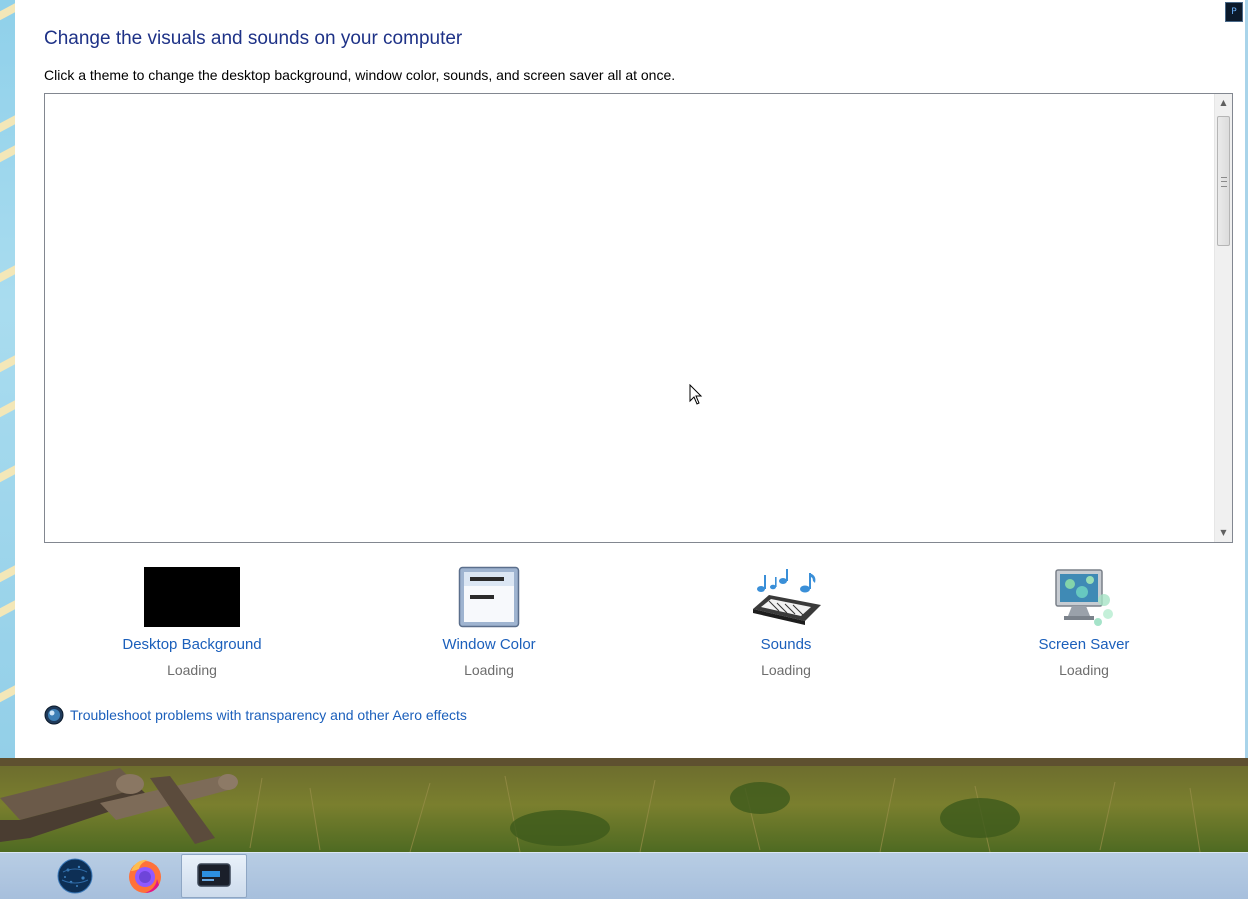 This screenshot has height=899, width=1248. I want to click on taskbar-firefox-button, so click(145, 876).